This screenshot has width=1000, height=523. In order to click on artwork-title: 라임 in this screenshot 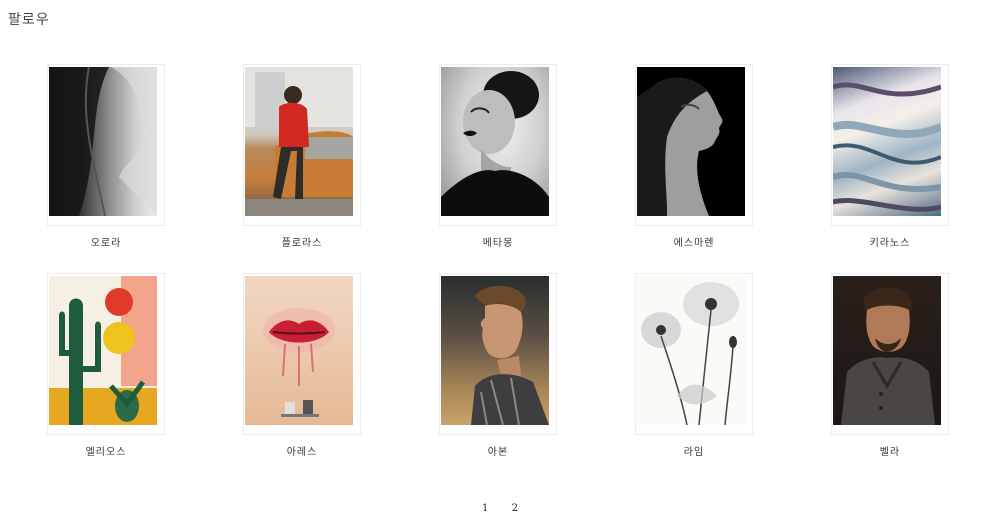, I will do `click(694, 452)`.